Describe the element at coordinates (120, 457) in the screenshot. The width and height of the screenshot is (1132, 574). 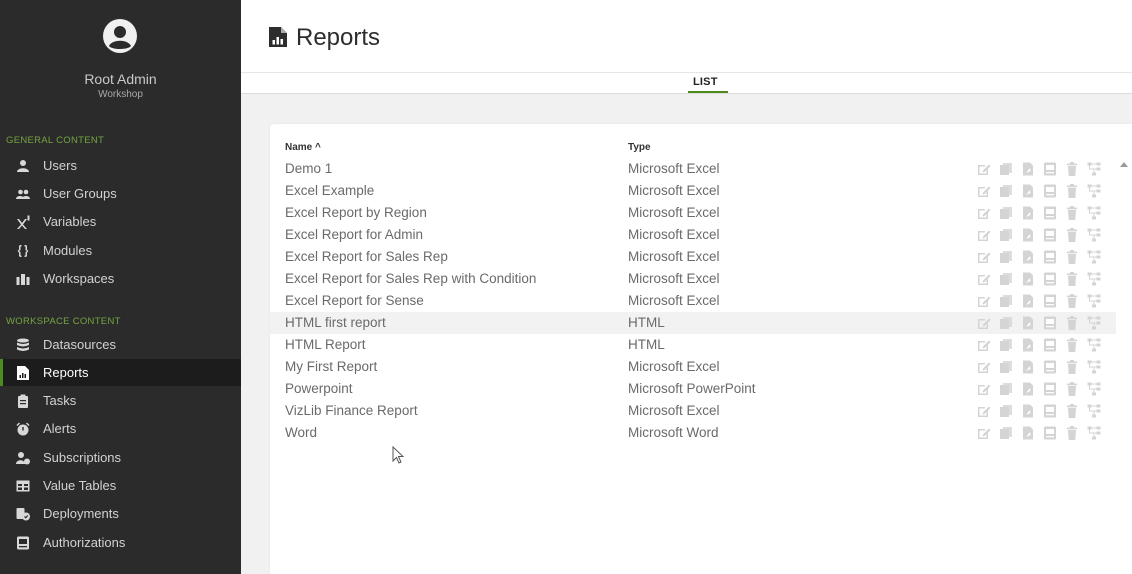
I see `sidebar-item-subscriptions: Subscriptions` at that location.